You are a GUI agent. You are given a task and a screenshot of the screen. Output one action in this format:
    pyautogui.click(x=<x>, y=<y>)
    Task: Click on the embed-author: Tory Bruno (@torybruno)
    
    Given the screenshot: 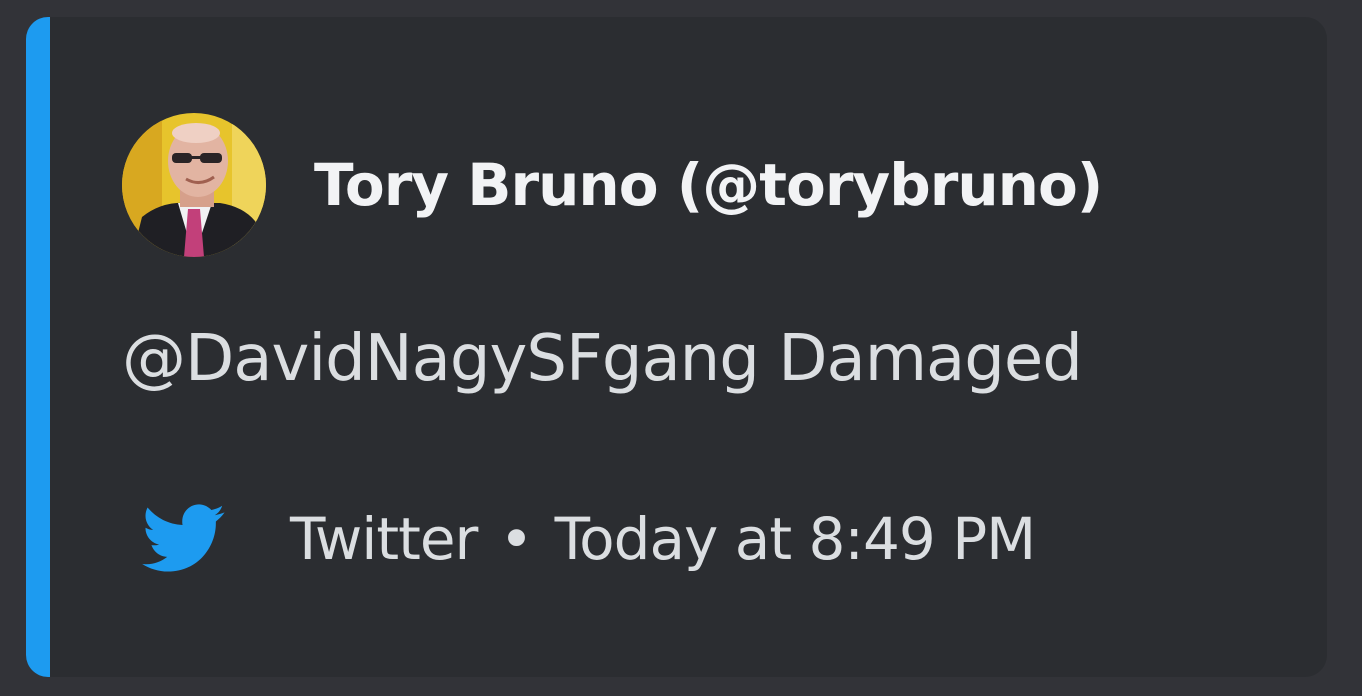 What is the action you would take?
    pyautogui.click(x=612, y=185)
    